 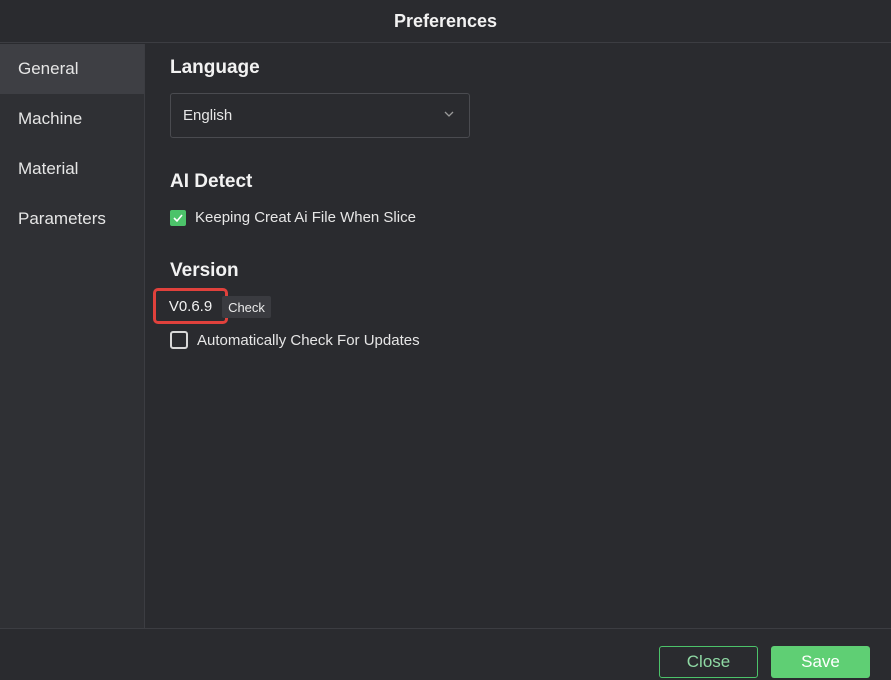 I want to click on sidebar-item-material: Material, so click(x=72, y=169).